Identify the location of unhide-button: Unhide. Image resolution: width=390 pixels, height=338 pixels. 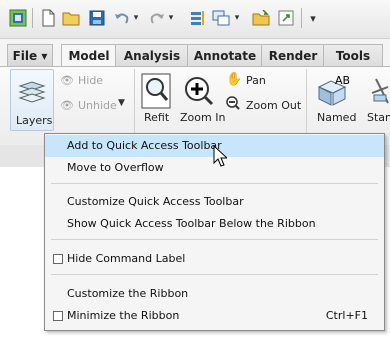
(97, 105).